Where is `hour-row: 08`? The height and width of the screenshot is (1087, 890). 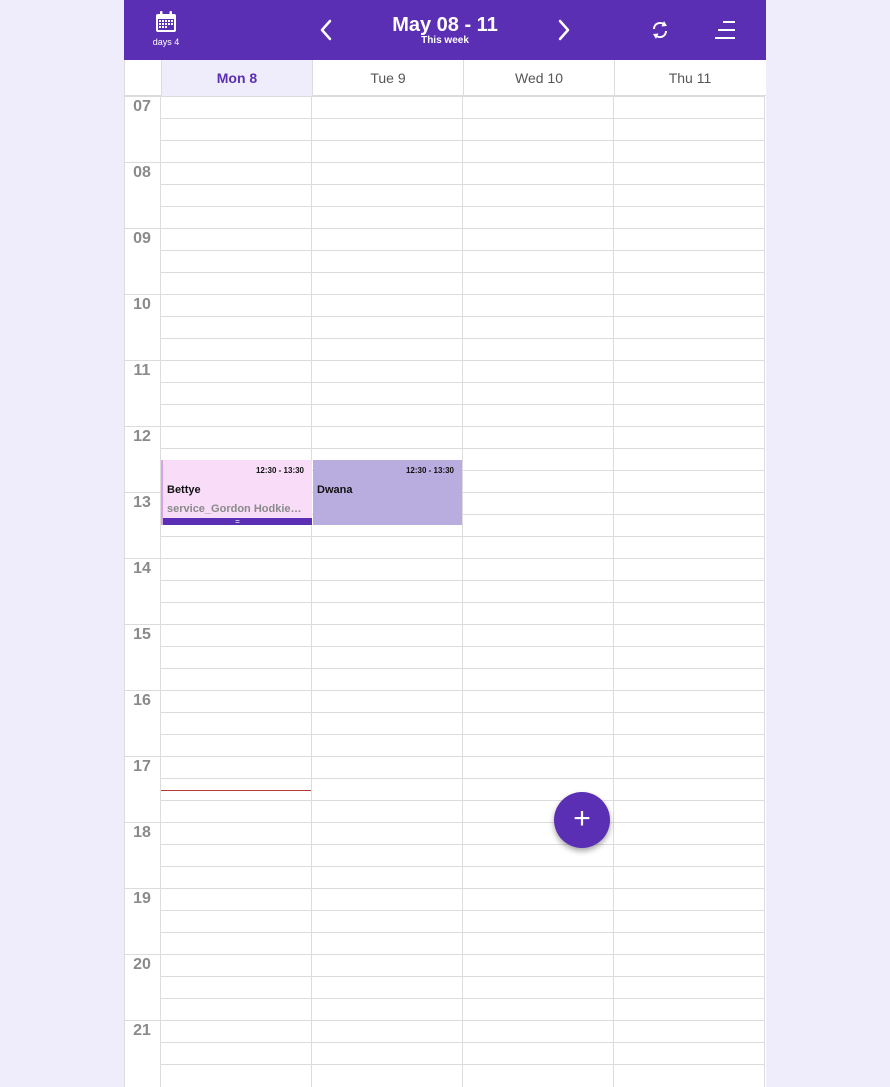
hour-row: 08 is located at coordinates (445, 195).